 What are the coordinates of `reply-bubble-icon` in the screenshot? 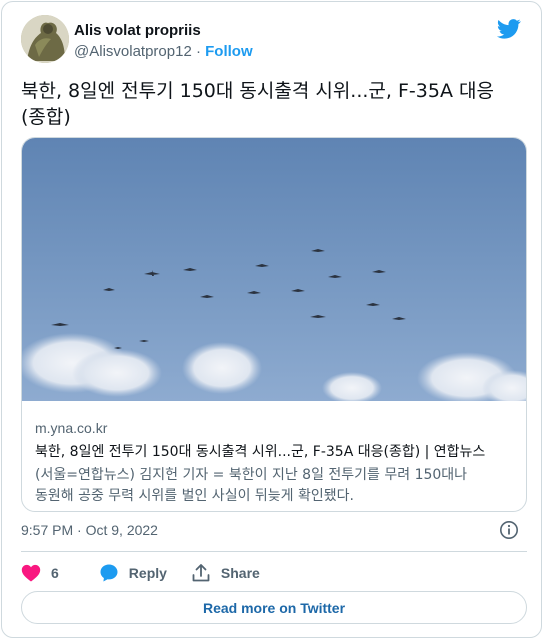 It's located at (109, 573).